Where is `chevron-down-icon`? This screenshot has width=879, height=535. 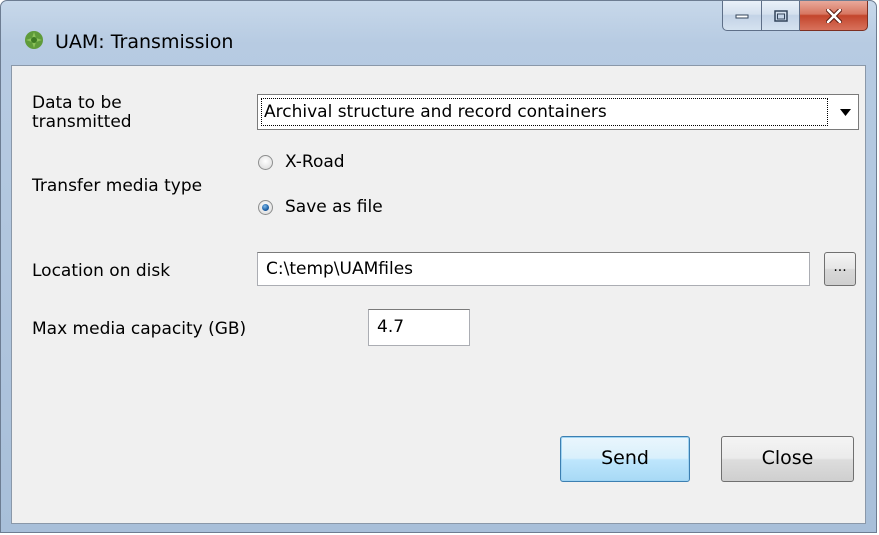 chevron-down-icon is located at coordinates (845, 112).